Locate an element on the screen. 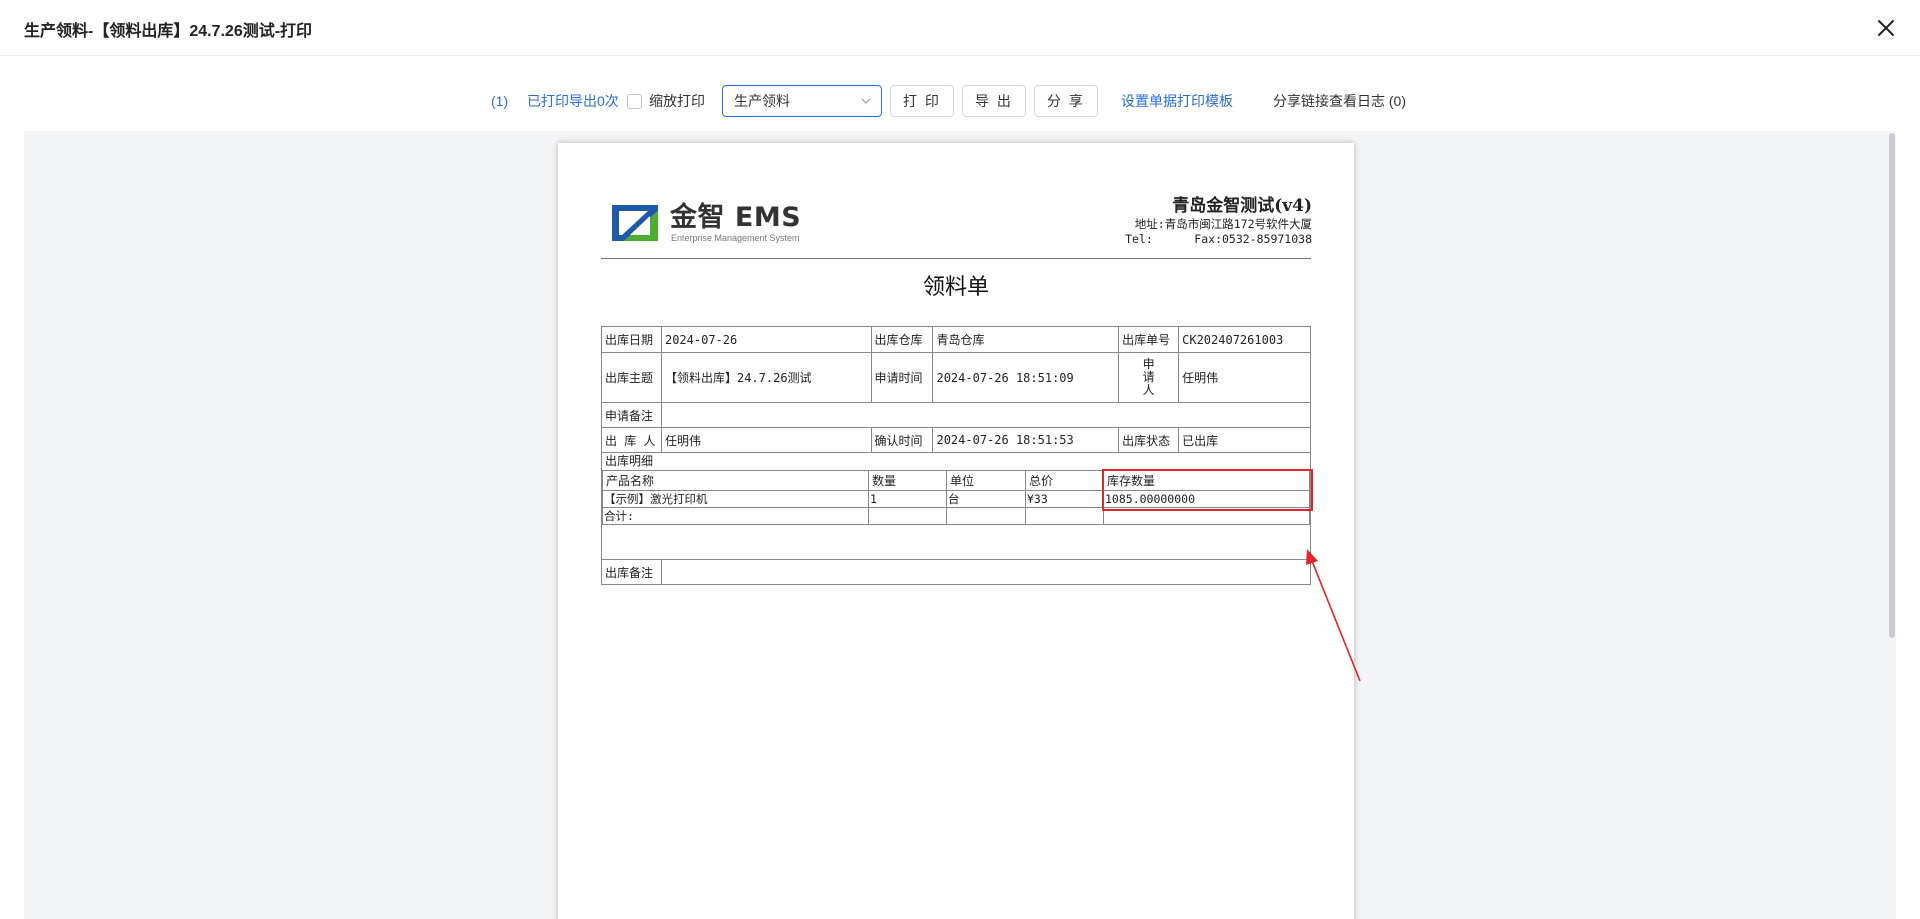 The image size is (1920, 919). header-divider is located at coordinates (956, 258).